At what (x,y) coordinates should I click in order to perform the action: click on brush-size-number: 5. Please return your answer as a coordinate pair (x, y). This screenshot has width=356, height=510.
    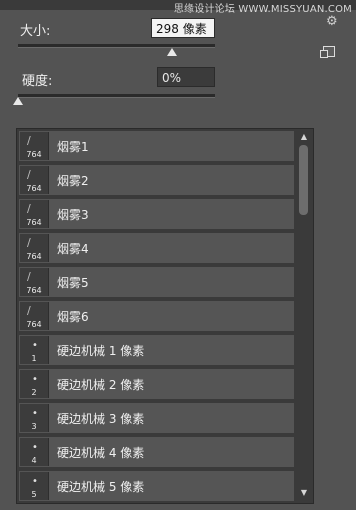
    Looking at the image, I should click on (34, 494).